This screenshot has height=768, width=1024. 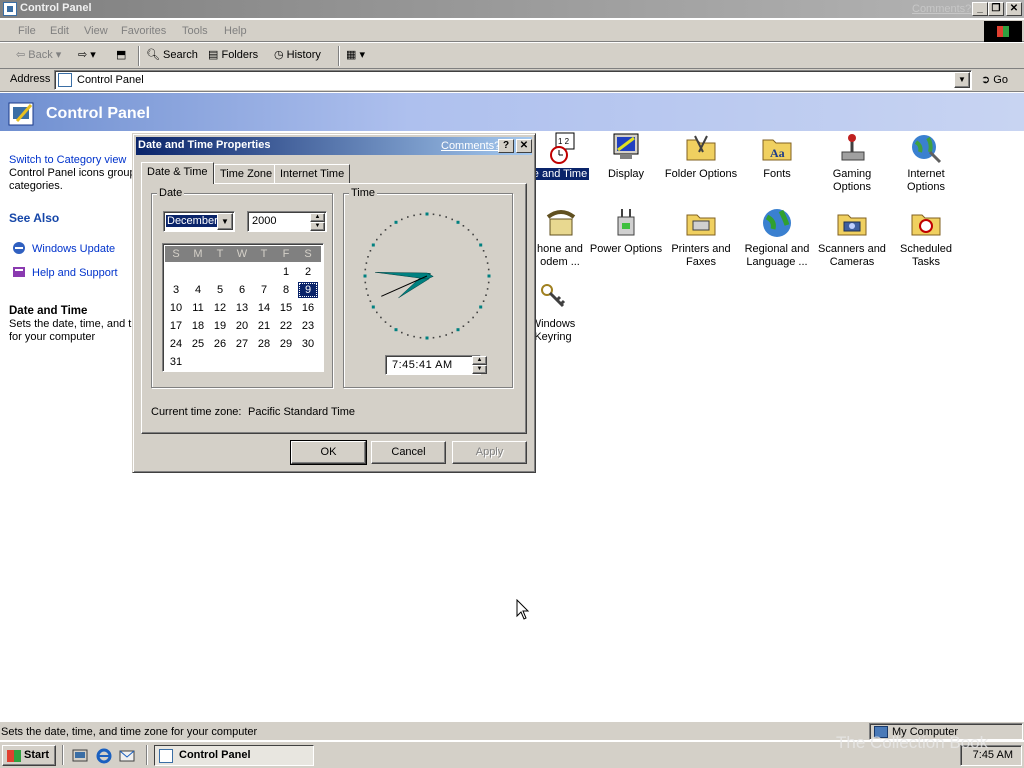 What do you see at coordinates (264, 326) in the screenshot?
I see `calendar-day: 21` at bounding box center [264, 326].